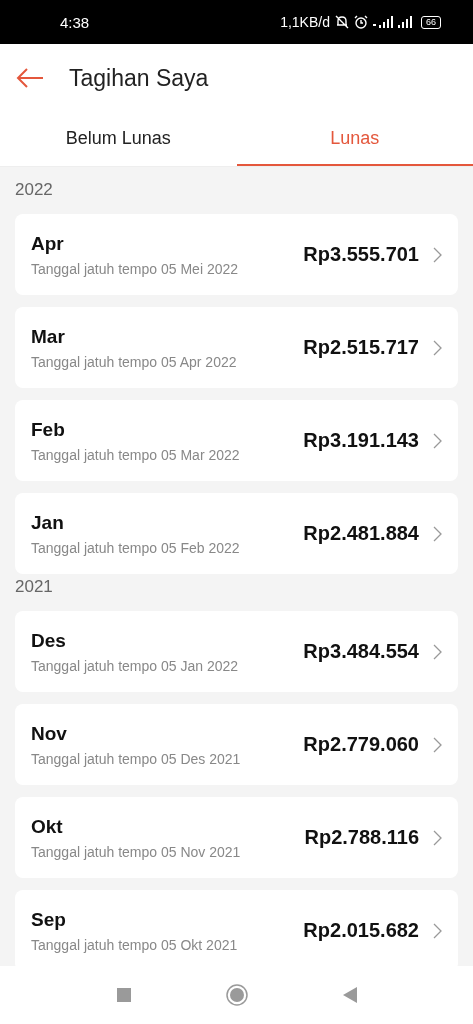  I want to click on bill-card: Feb Tanggal jatuh tempo 05 Mar 2022 Rp3.191.143, so click(236, 440).